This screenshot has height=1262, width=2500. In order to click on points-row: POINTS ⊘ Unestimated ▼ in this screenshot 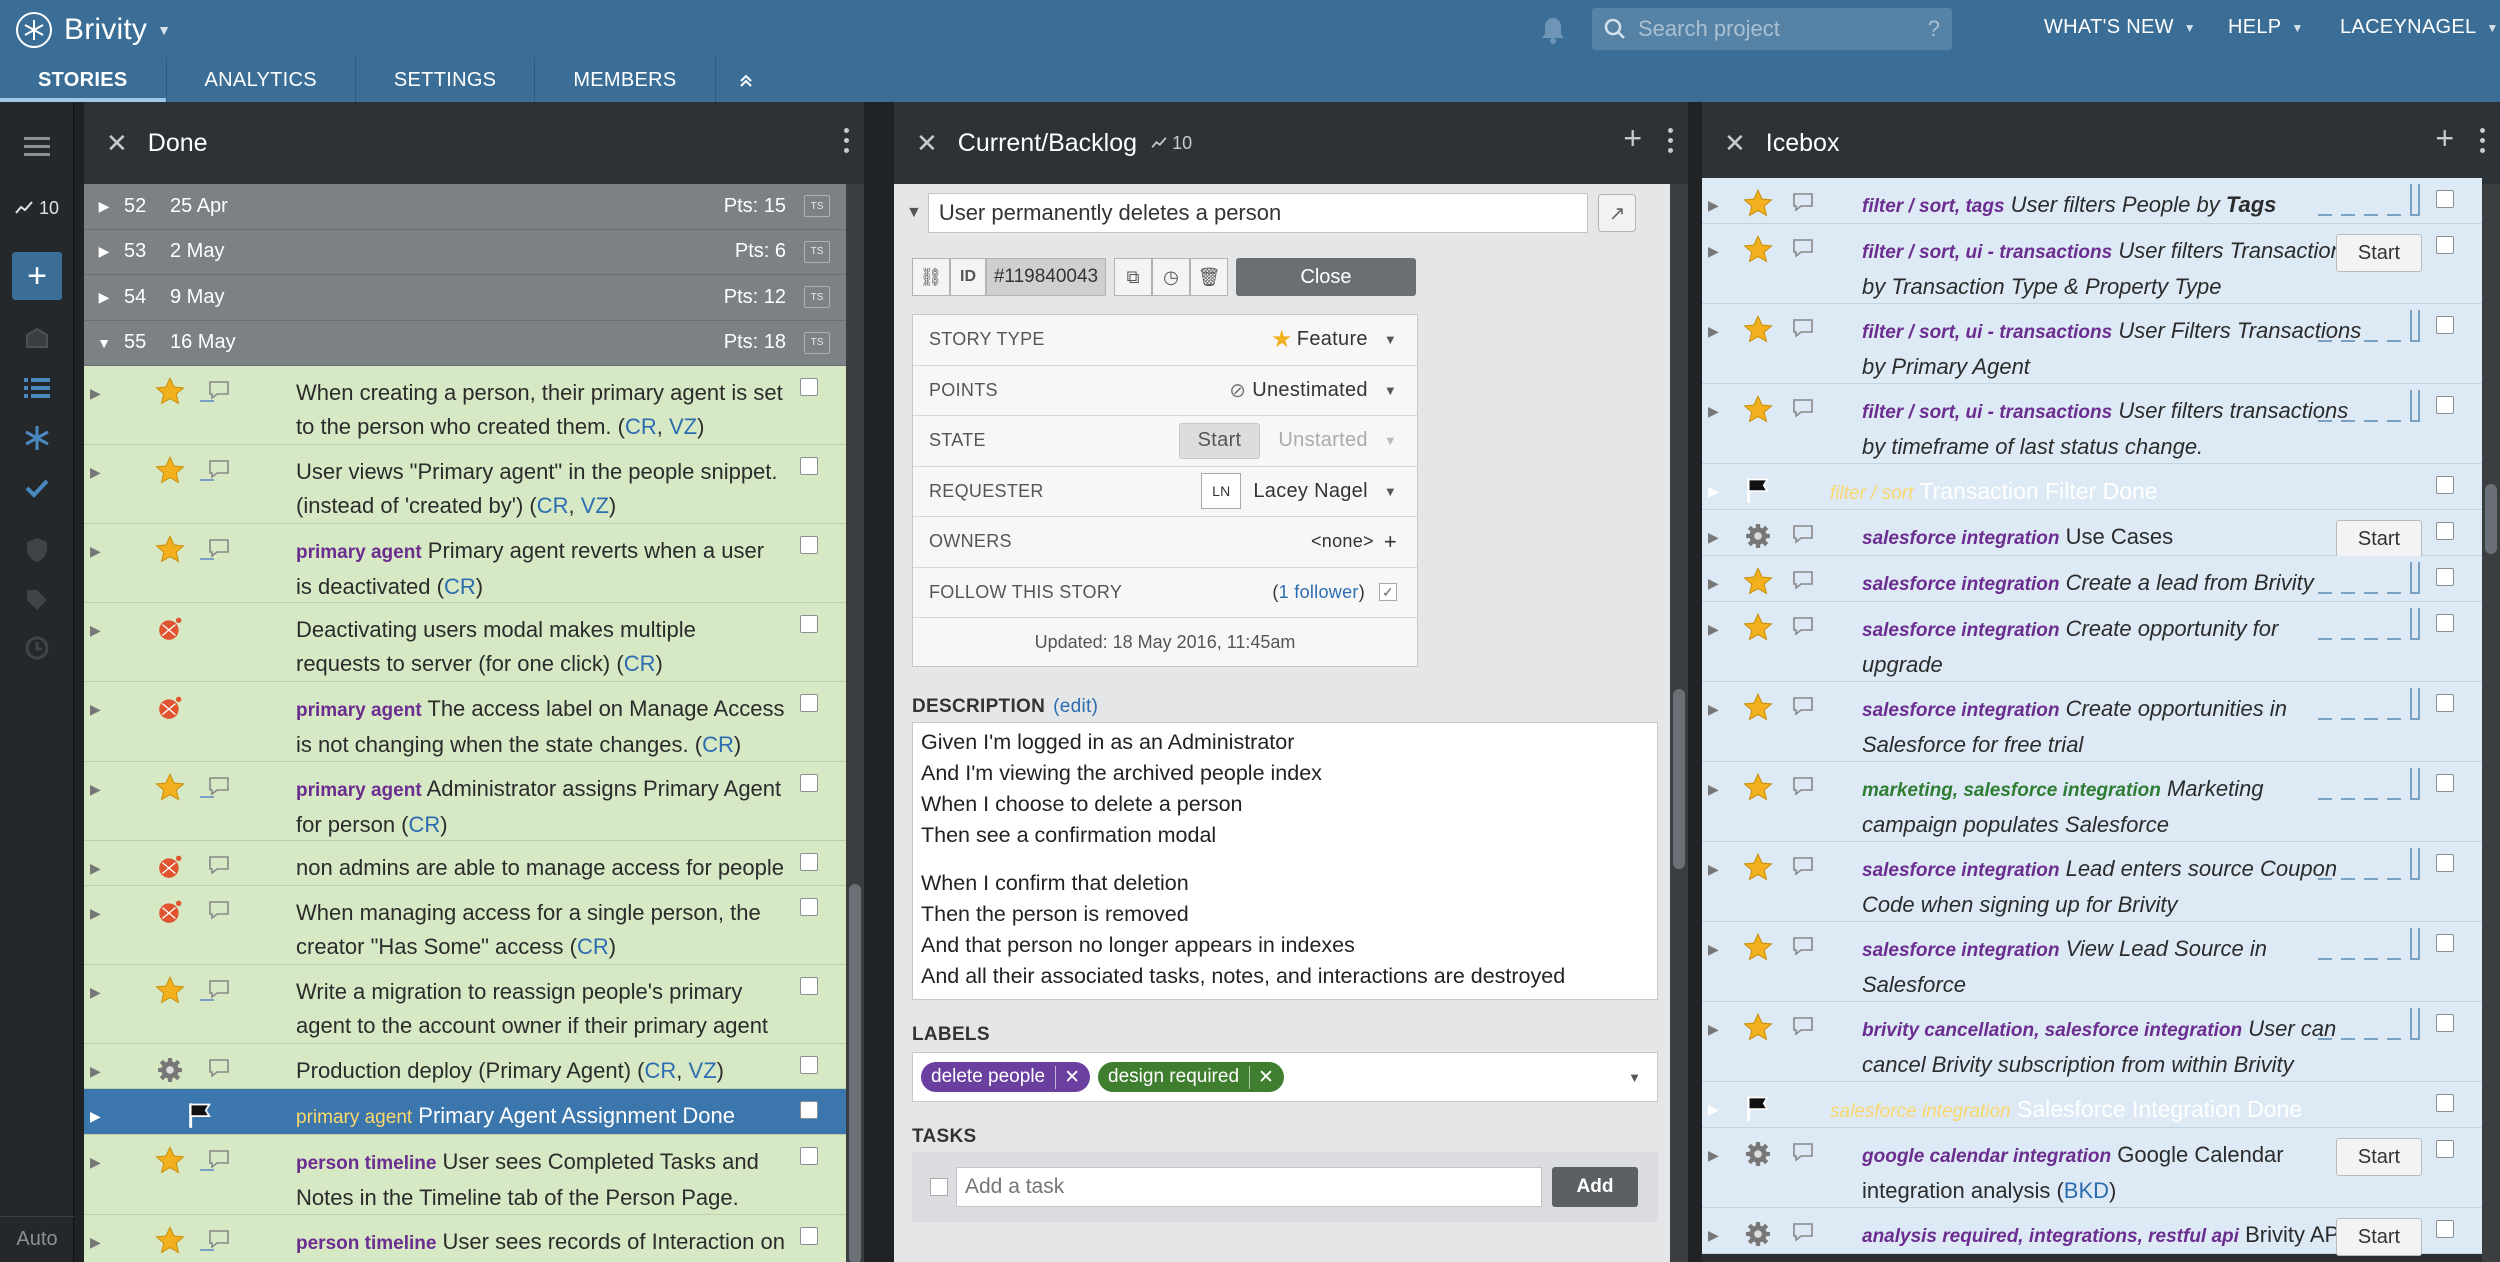, I will do `click(1165, 391)`.